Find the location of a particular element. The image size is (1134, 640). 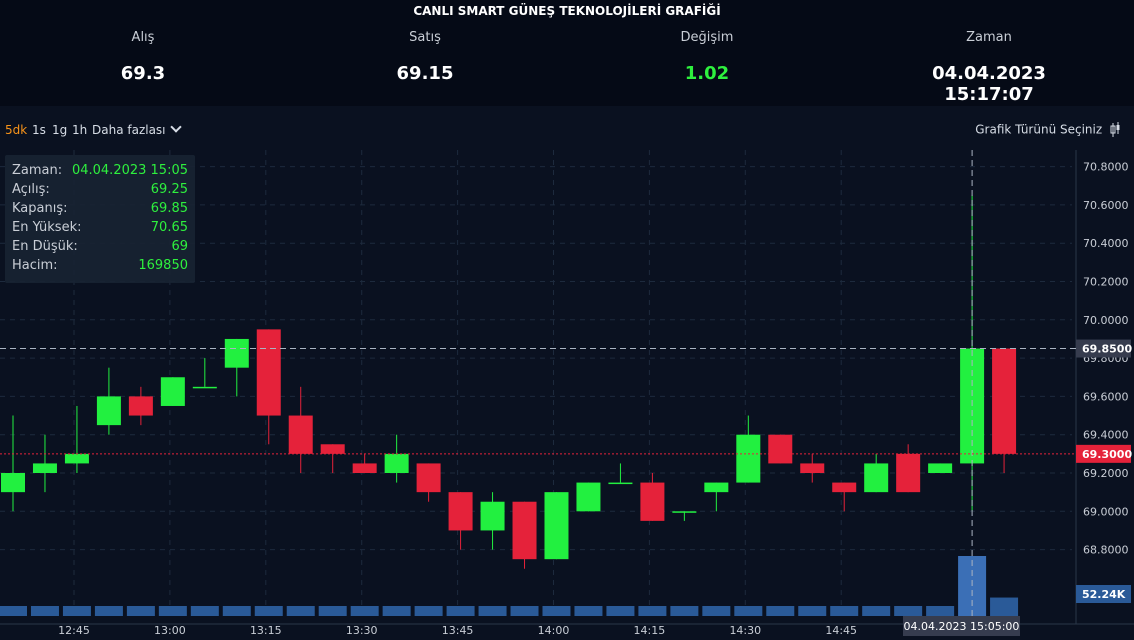

tooltip-key: Kapanış: is located at coordinates (40, 208).